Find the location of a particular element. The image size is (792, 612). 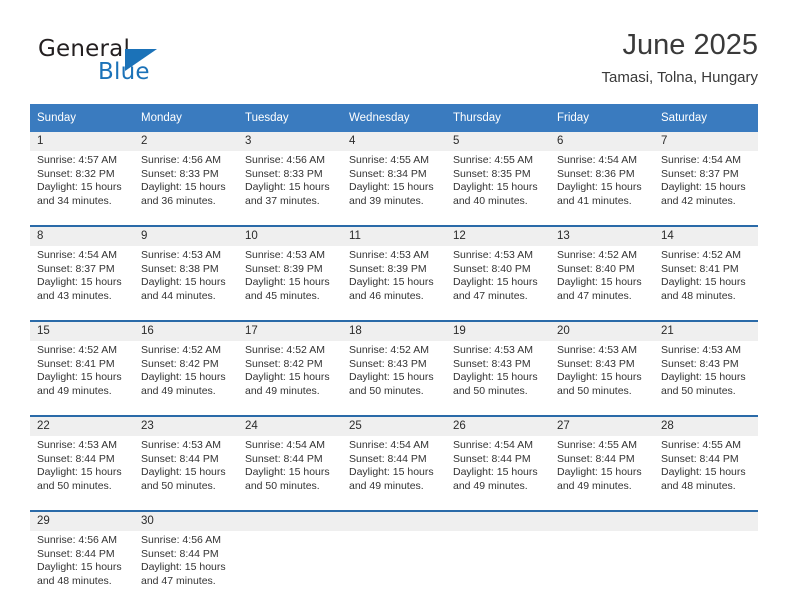

day-number: 30 is located at coordinates (186, 520).